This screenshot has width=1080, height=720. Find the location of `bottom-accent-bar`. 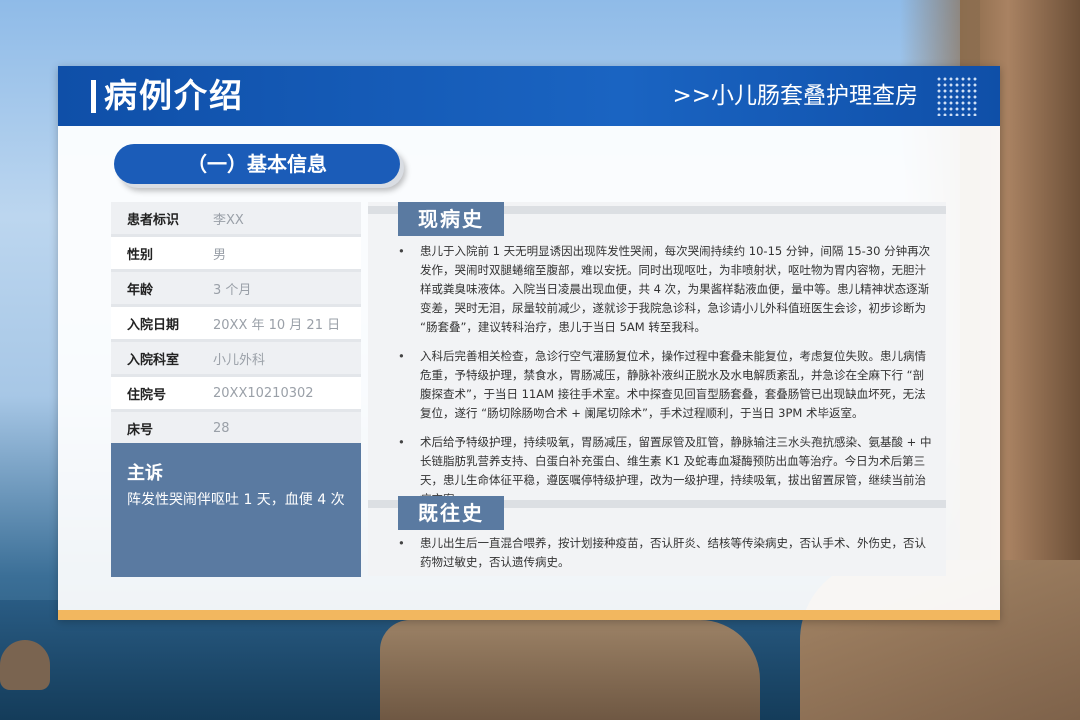

bottom-accent-bar is located at coordinates (529, 615).